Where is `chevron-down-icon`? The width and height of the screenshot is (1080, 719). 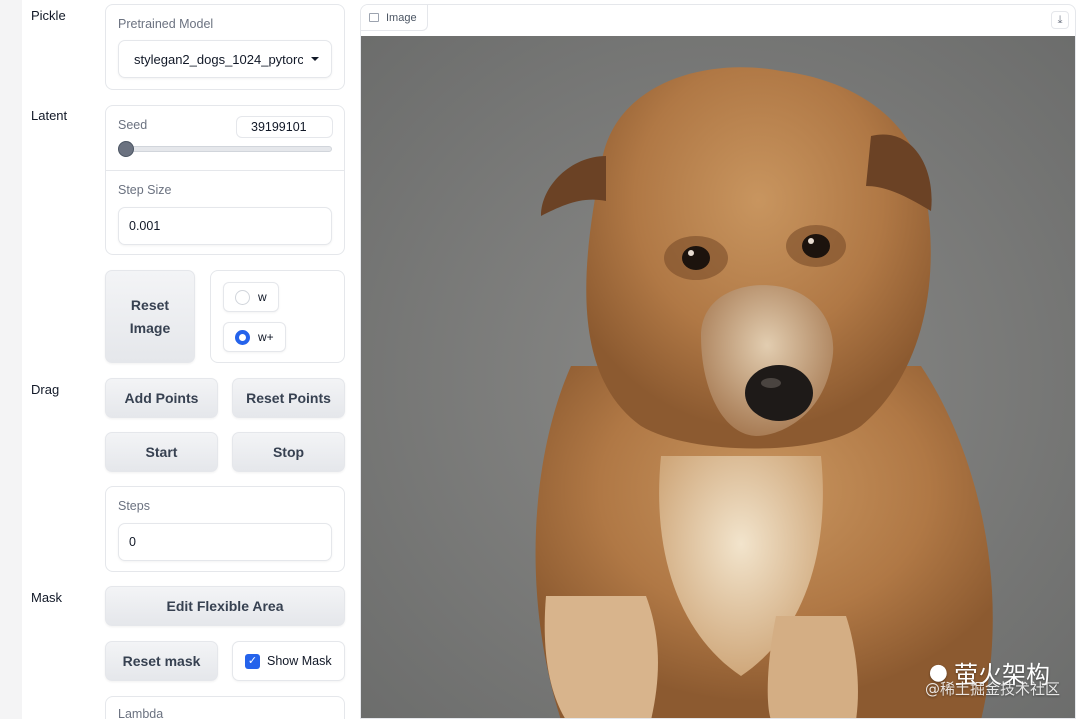
chevron-down-icon is located at coordinates (315, 59).